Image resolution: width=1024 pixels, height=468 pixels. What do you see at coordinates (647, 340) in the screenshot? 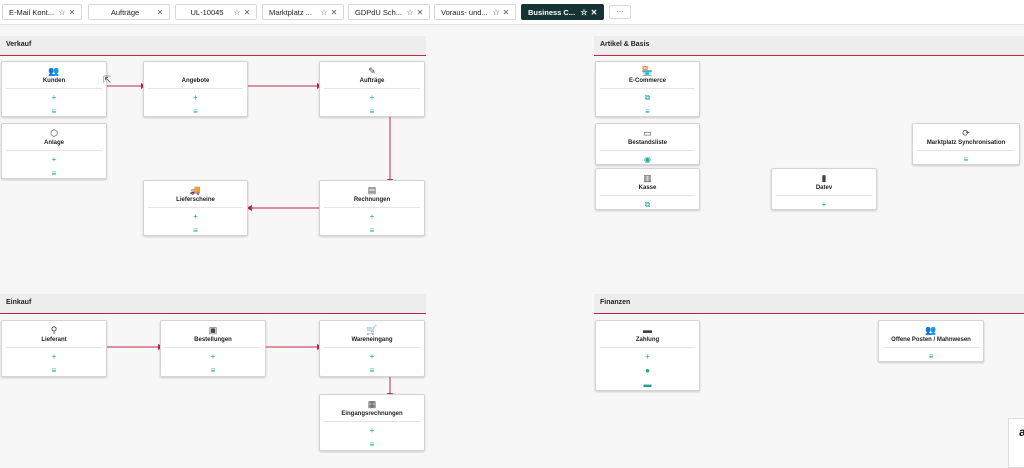
I see `card-title: Zahlung` at bounding box center [647, 340].